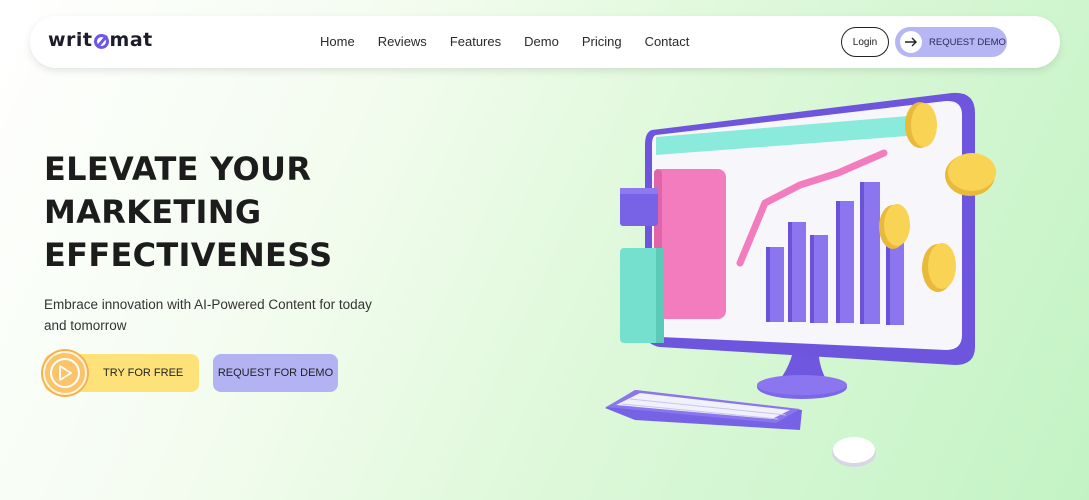 This screenshot has width=1089, height=500. I want to click on nav-link-home: Home, so click(337, 41).